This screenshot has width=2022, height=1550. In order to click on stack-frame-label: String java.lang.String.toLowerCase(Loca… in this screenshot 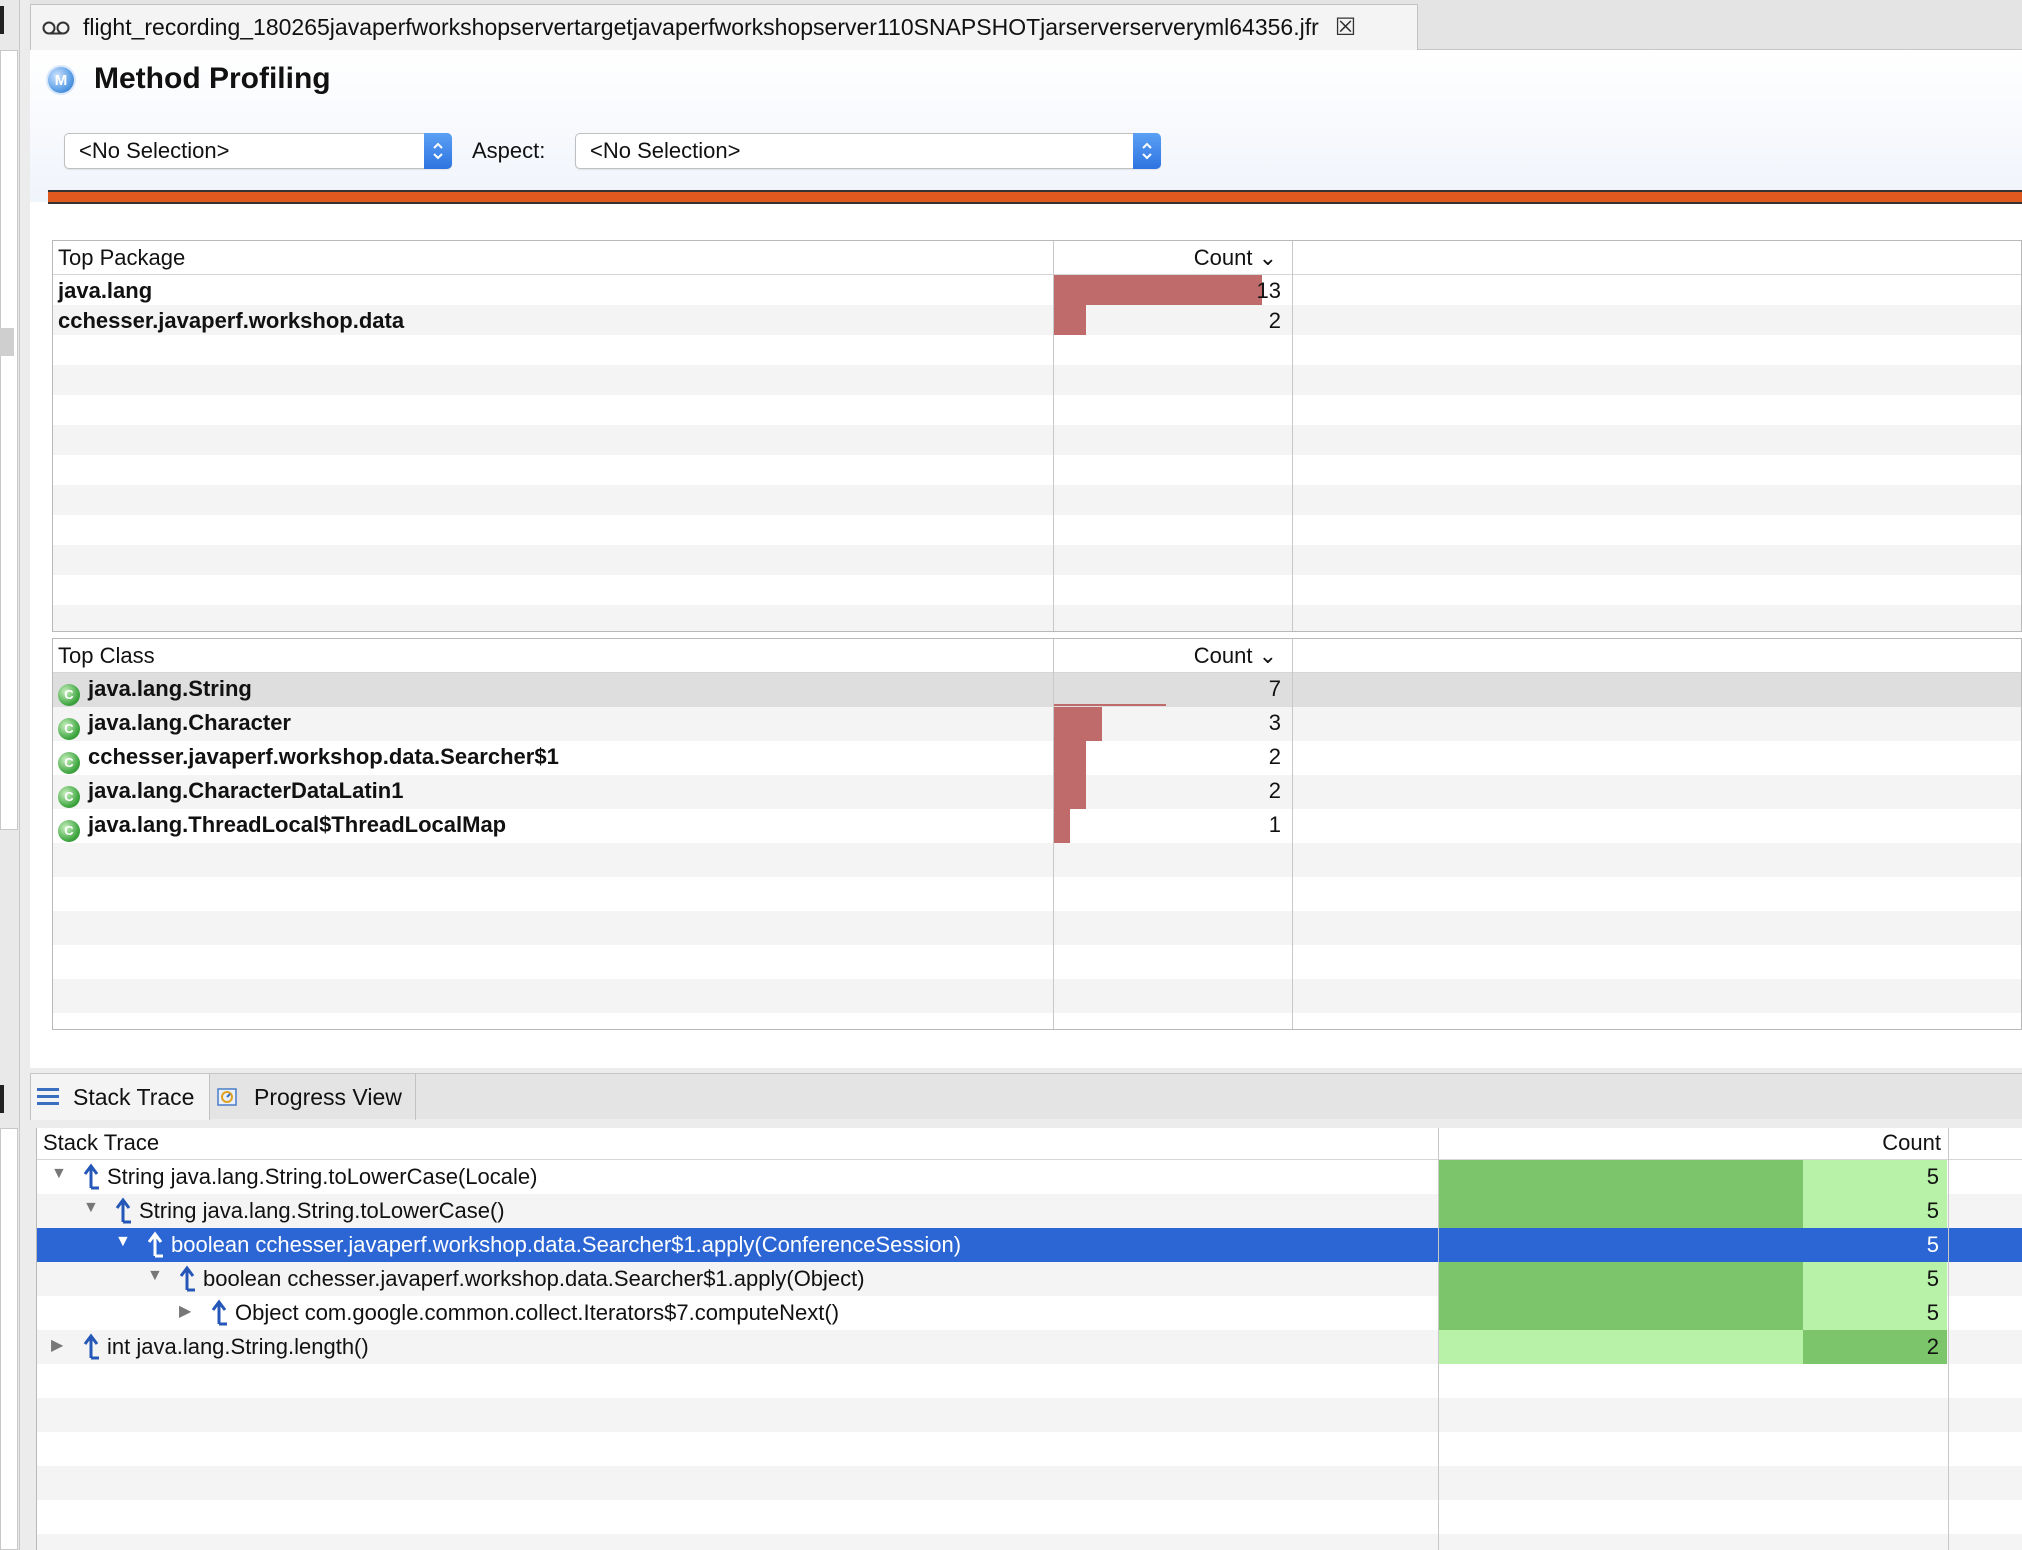, I will do `click(322, 1176)`.